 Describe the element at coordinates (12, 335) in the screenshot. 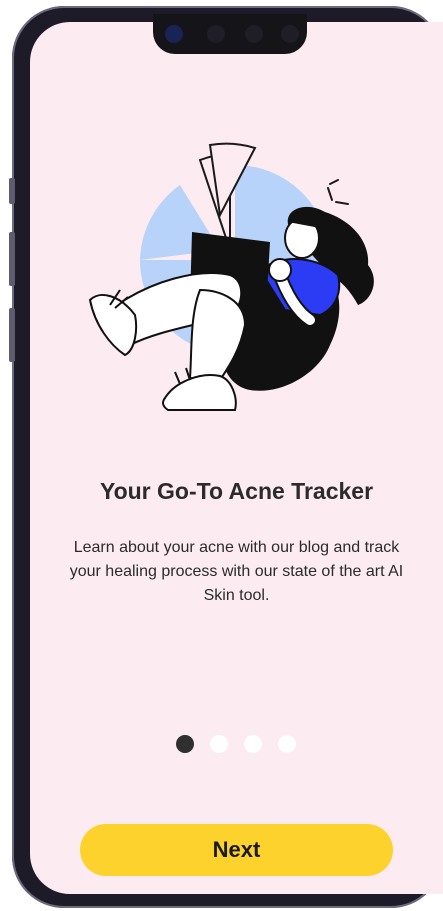

I see `phone-volume-down` at that location.